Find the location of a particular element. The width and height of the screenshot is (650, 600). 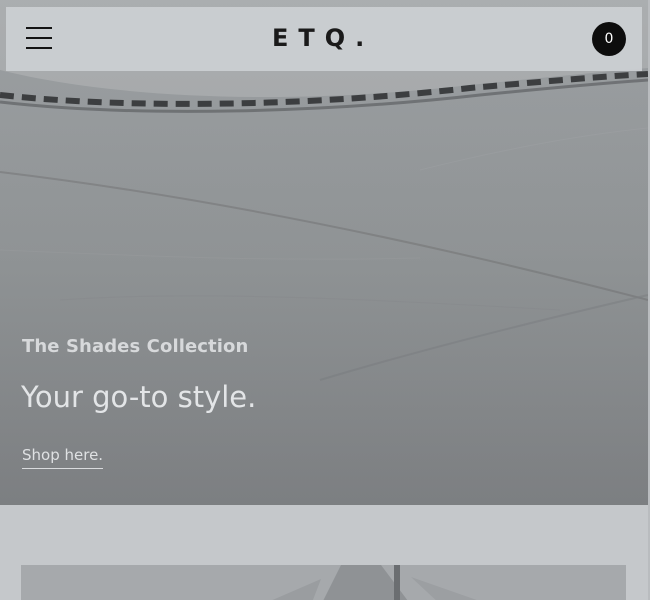

product-image-preview is located at coordinates (323, 582).